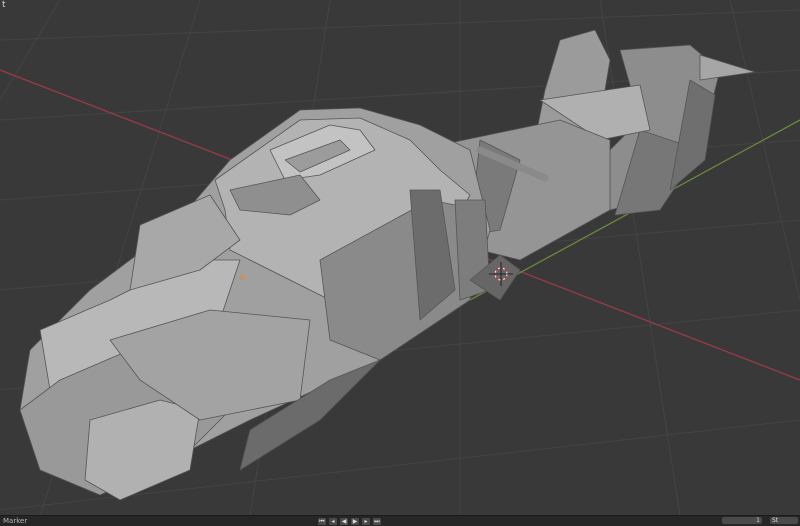 The image size is (800, 526). Describe the element at coordinates (400, 520) in the screenshot. I see `timeline-bar: Marker ⏮ ◂ ◀ ▶ ▸ ⏭ 1 St` at that location.